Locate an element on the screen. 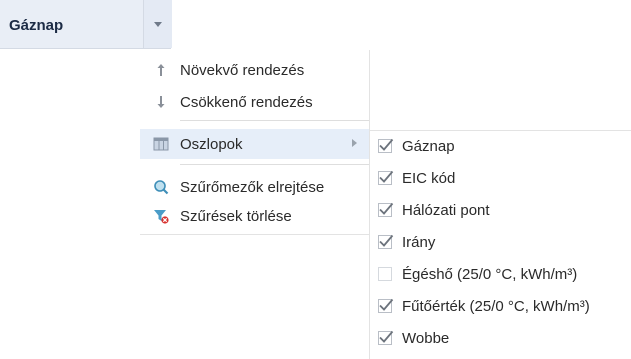 The height and width of the screenshot is (359, 631). column-checkbox is located at coordinates (385, 274).